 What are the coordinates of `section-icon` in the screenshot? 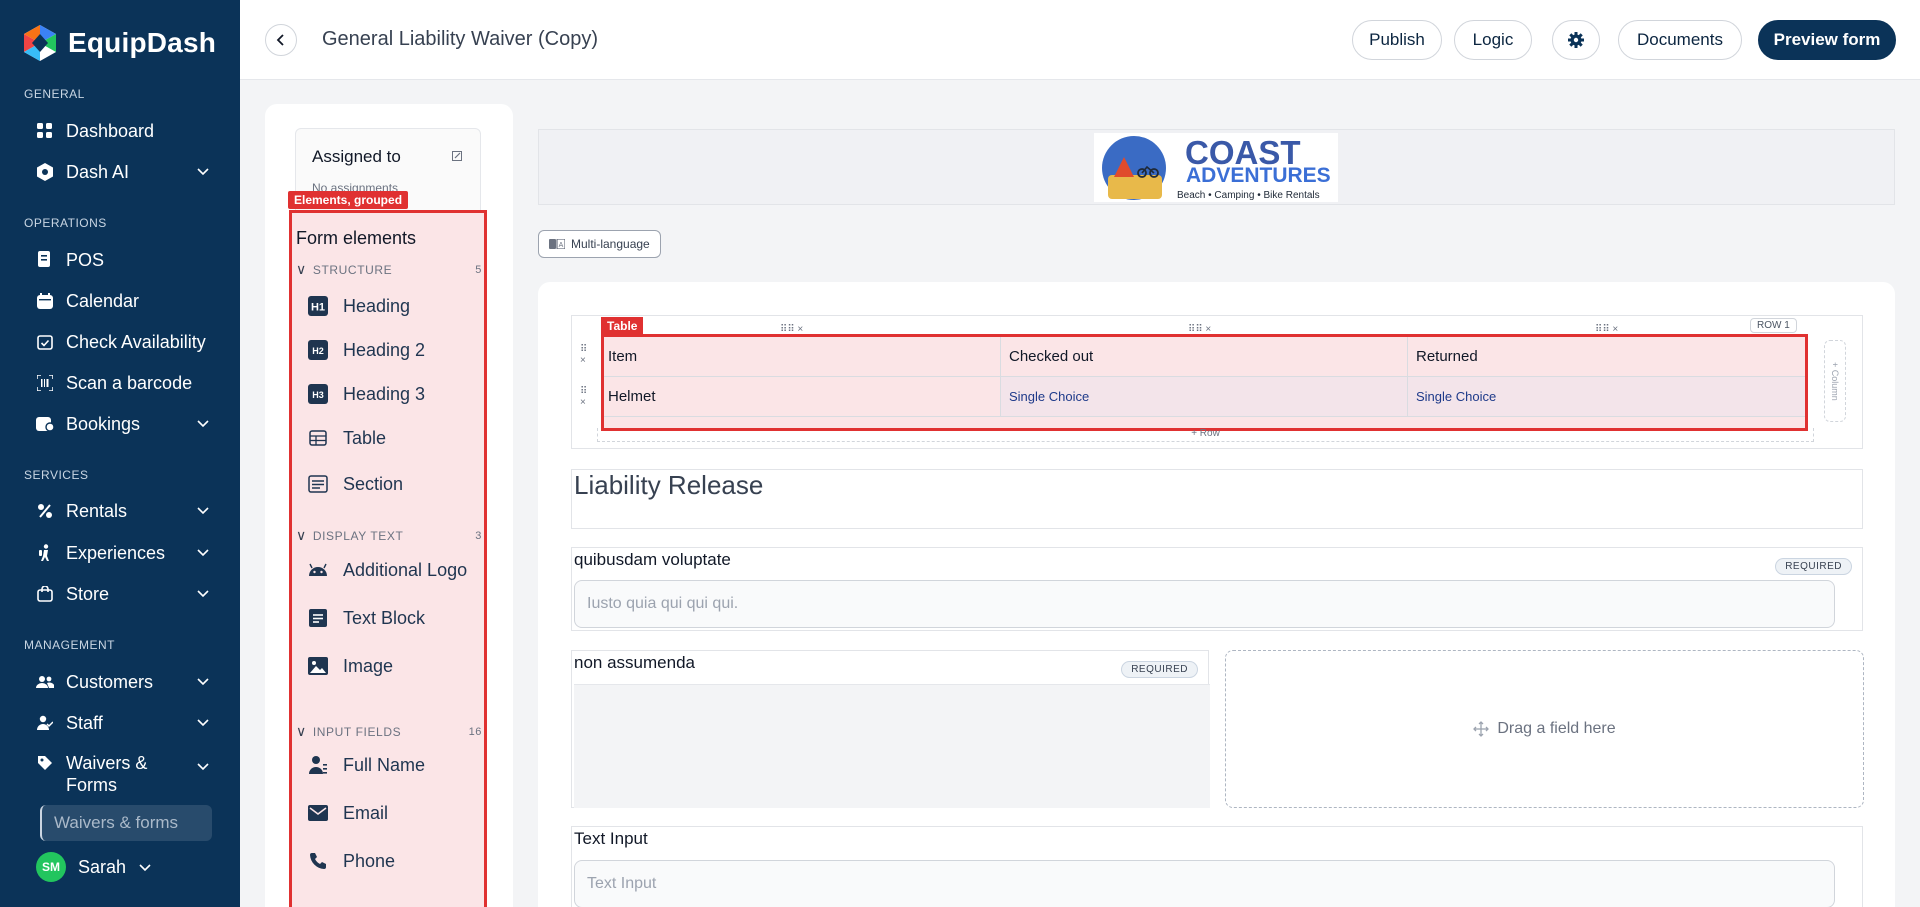 It's located at (318, 484).